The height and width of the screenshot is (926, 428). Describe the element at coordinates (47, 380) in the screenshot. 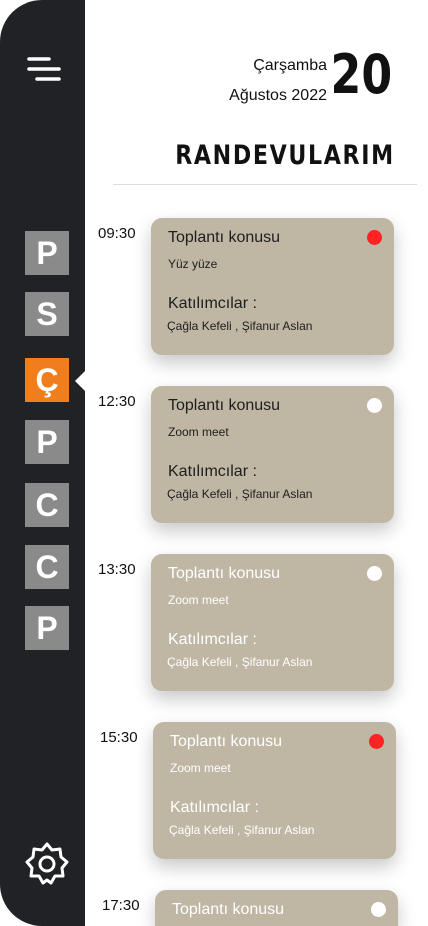

I see `day-tile-3-active: Ç` at that location.